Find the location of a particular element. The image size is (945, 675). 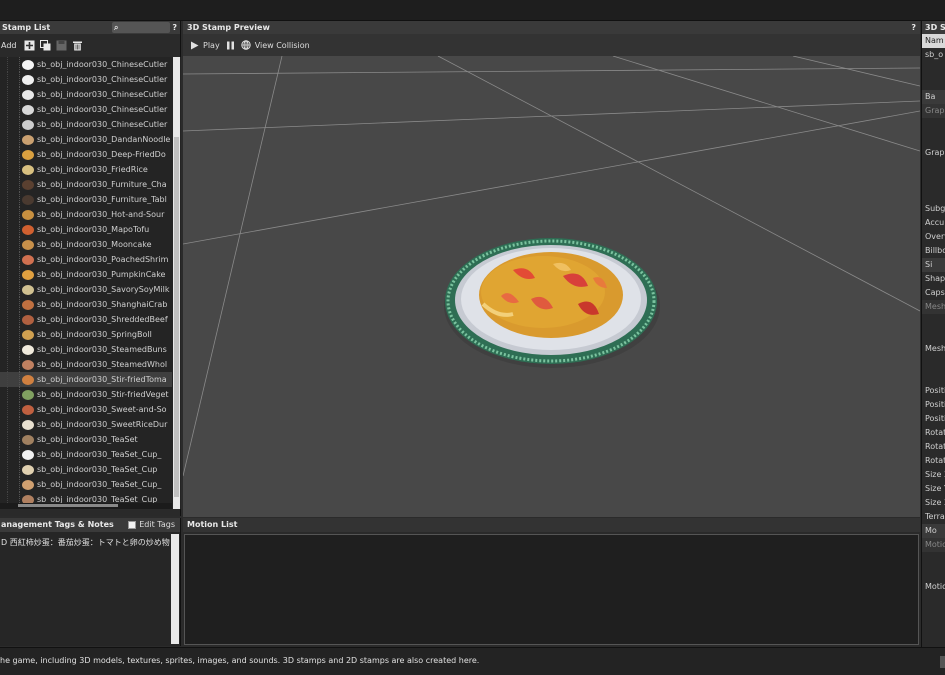

inspector-row: Mesh is located at coordinates (933, 307).